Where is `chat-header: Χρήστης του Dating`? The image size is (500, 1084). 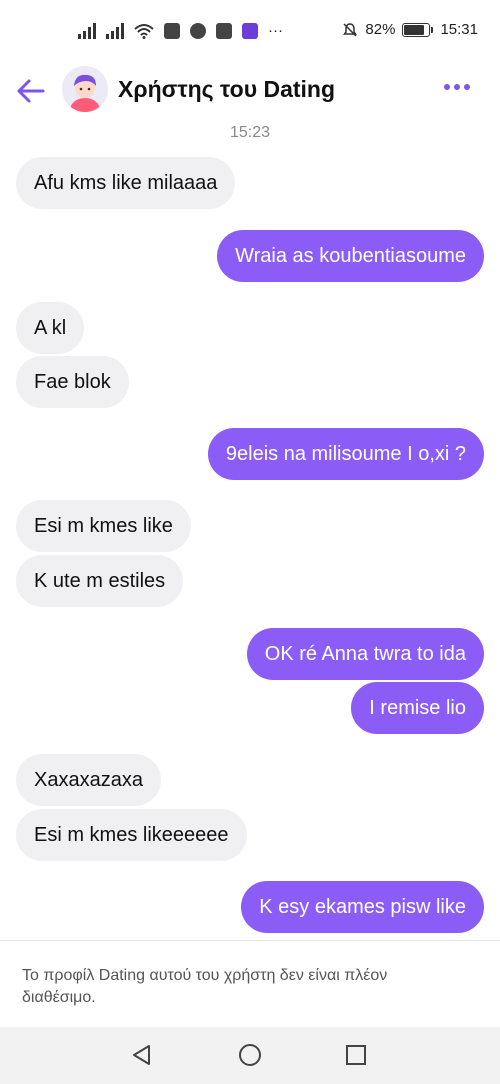 chat-header: Χρήστης του Dating is located at coordinates (250, 90).